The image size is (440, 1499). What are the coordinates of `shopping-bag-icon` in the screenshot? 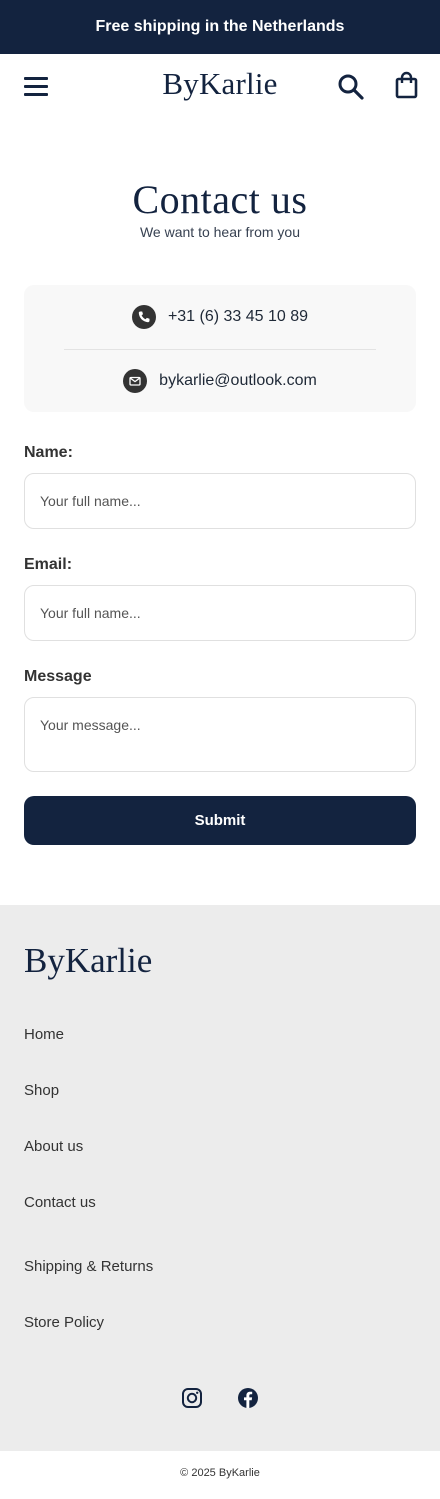 It's located at (406, 85).